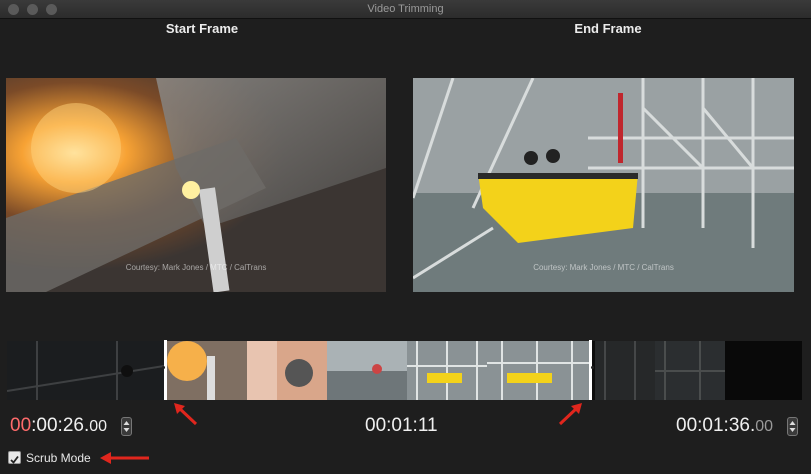 The width and height of the screenshot is (811, 474). I want to click on trim-selection, so click(378, 370).